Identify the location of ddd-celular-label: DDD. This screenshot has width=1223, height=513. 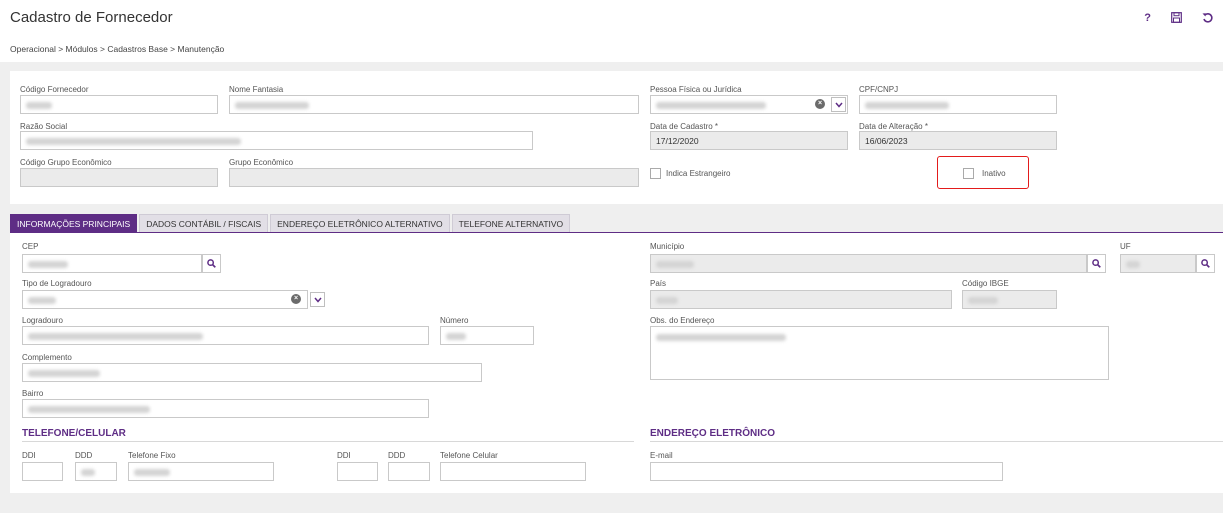
(397, 455).